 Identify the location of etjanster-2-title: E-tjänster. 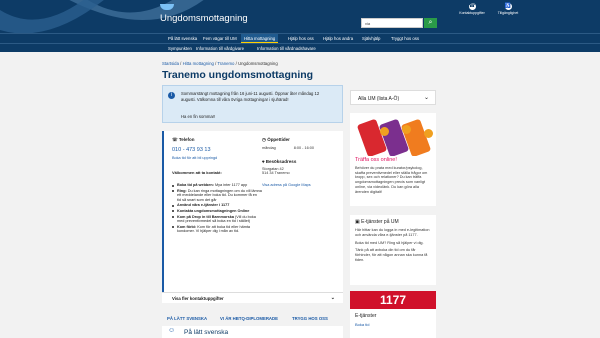
(366, 316).